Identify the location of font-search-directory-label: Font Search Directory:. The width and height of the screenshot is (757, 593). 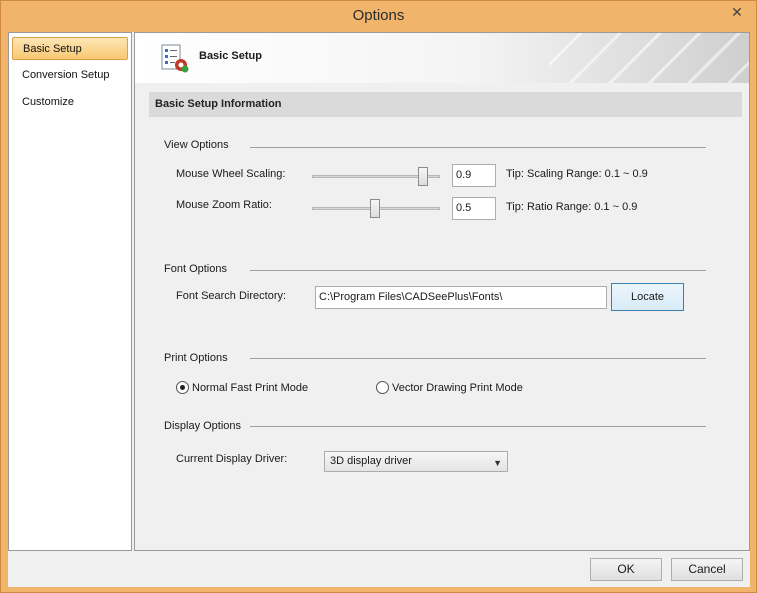
(231, 296).